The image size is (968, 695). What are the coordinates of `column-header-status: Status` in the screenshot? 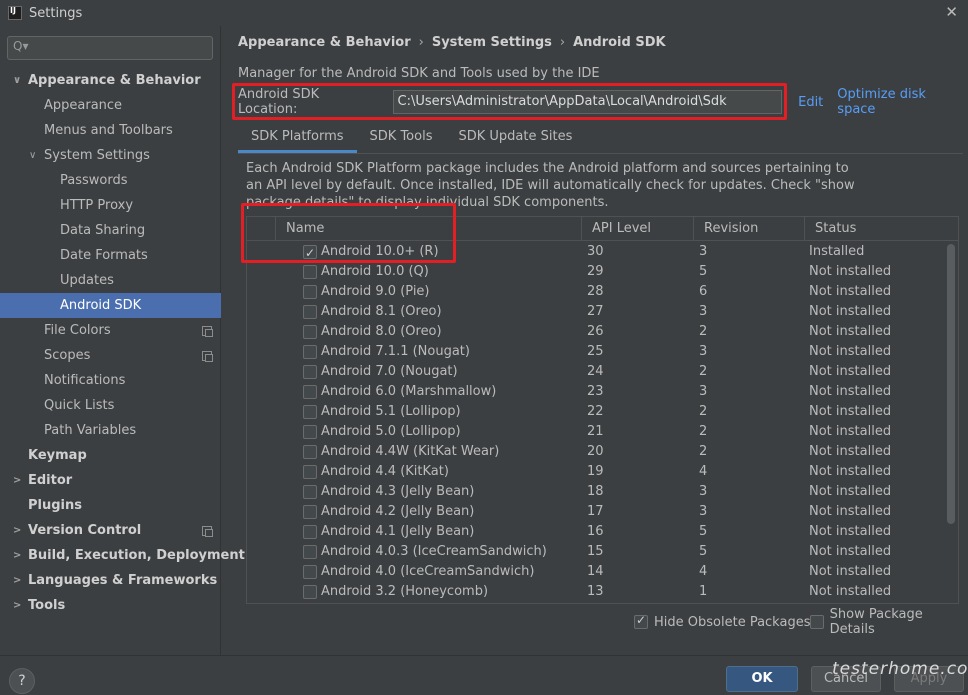 It's located at (881, 229).